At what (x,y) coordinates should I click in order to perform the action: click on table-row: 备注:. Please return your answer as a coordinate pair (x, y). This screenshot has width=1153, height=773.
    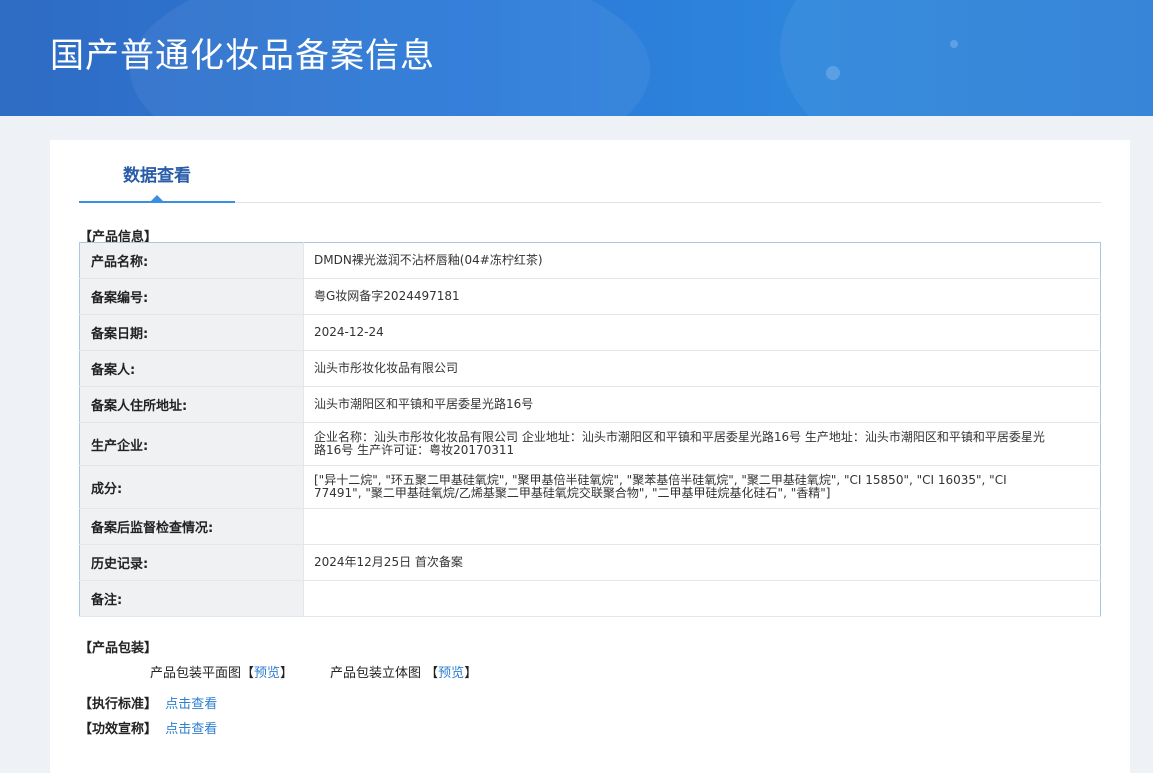
    Looking at the image, I should click on (590, 598).